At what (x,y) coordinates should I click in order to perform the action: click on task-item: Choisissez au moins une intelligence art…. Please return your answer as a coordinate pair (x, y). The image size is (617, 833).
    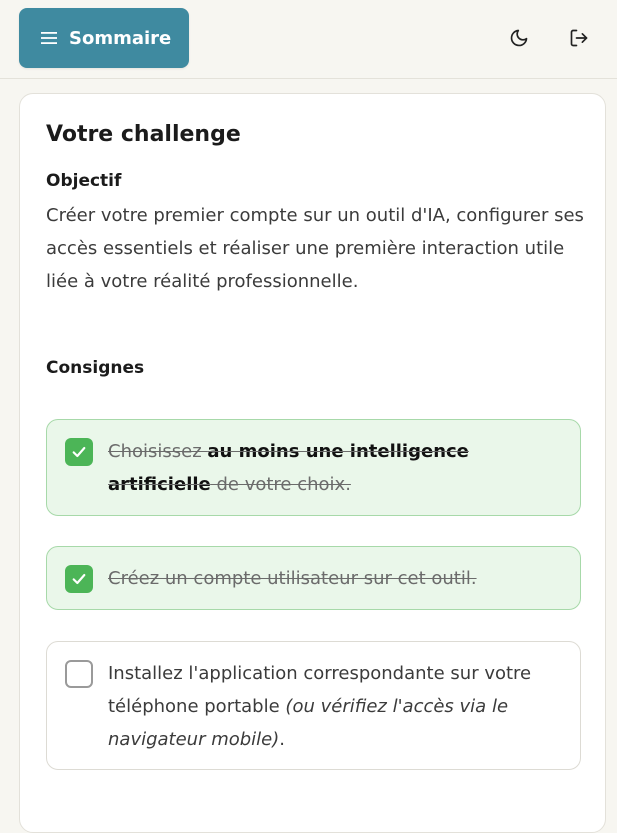
    Looking at the image, I should click on (313, 467).